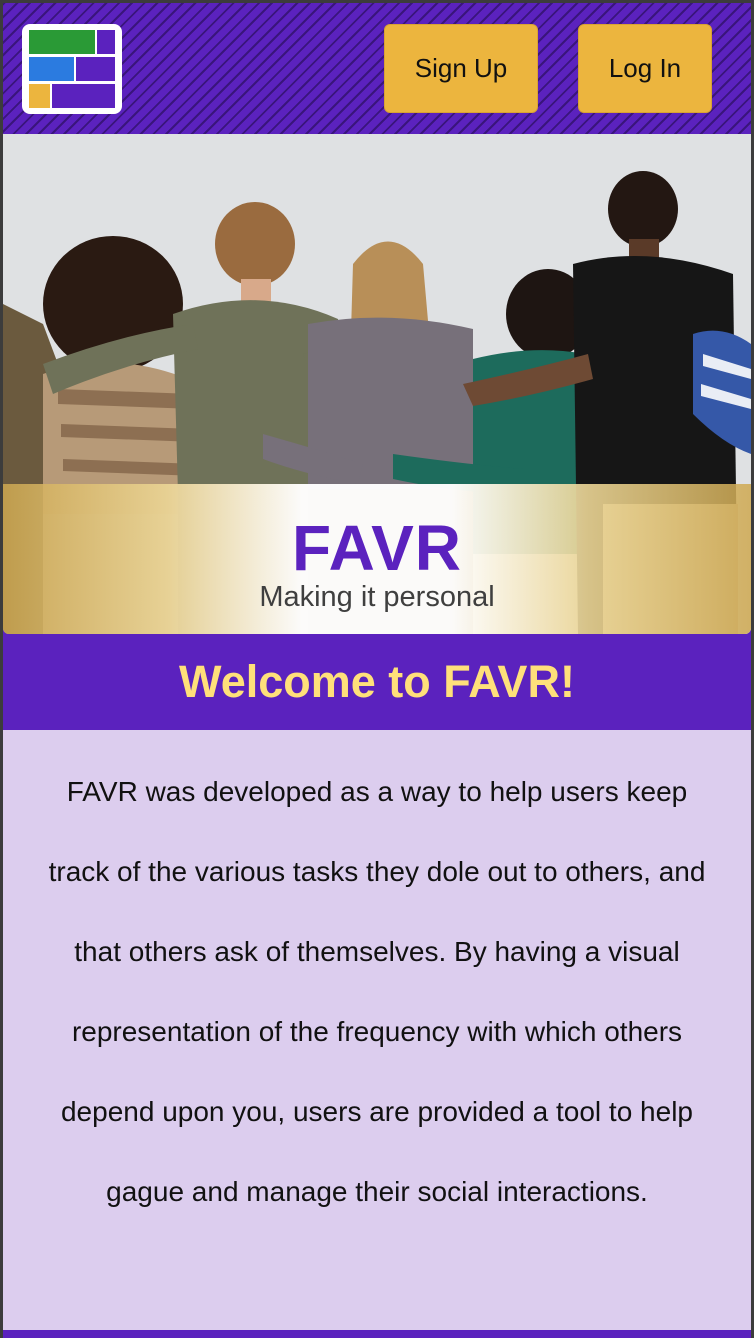 The image size is (754, 1338). What do you see at coordinates (51, 69) in the screenshot?
I see `logo-block-blue` at bounding box center [51, 69].